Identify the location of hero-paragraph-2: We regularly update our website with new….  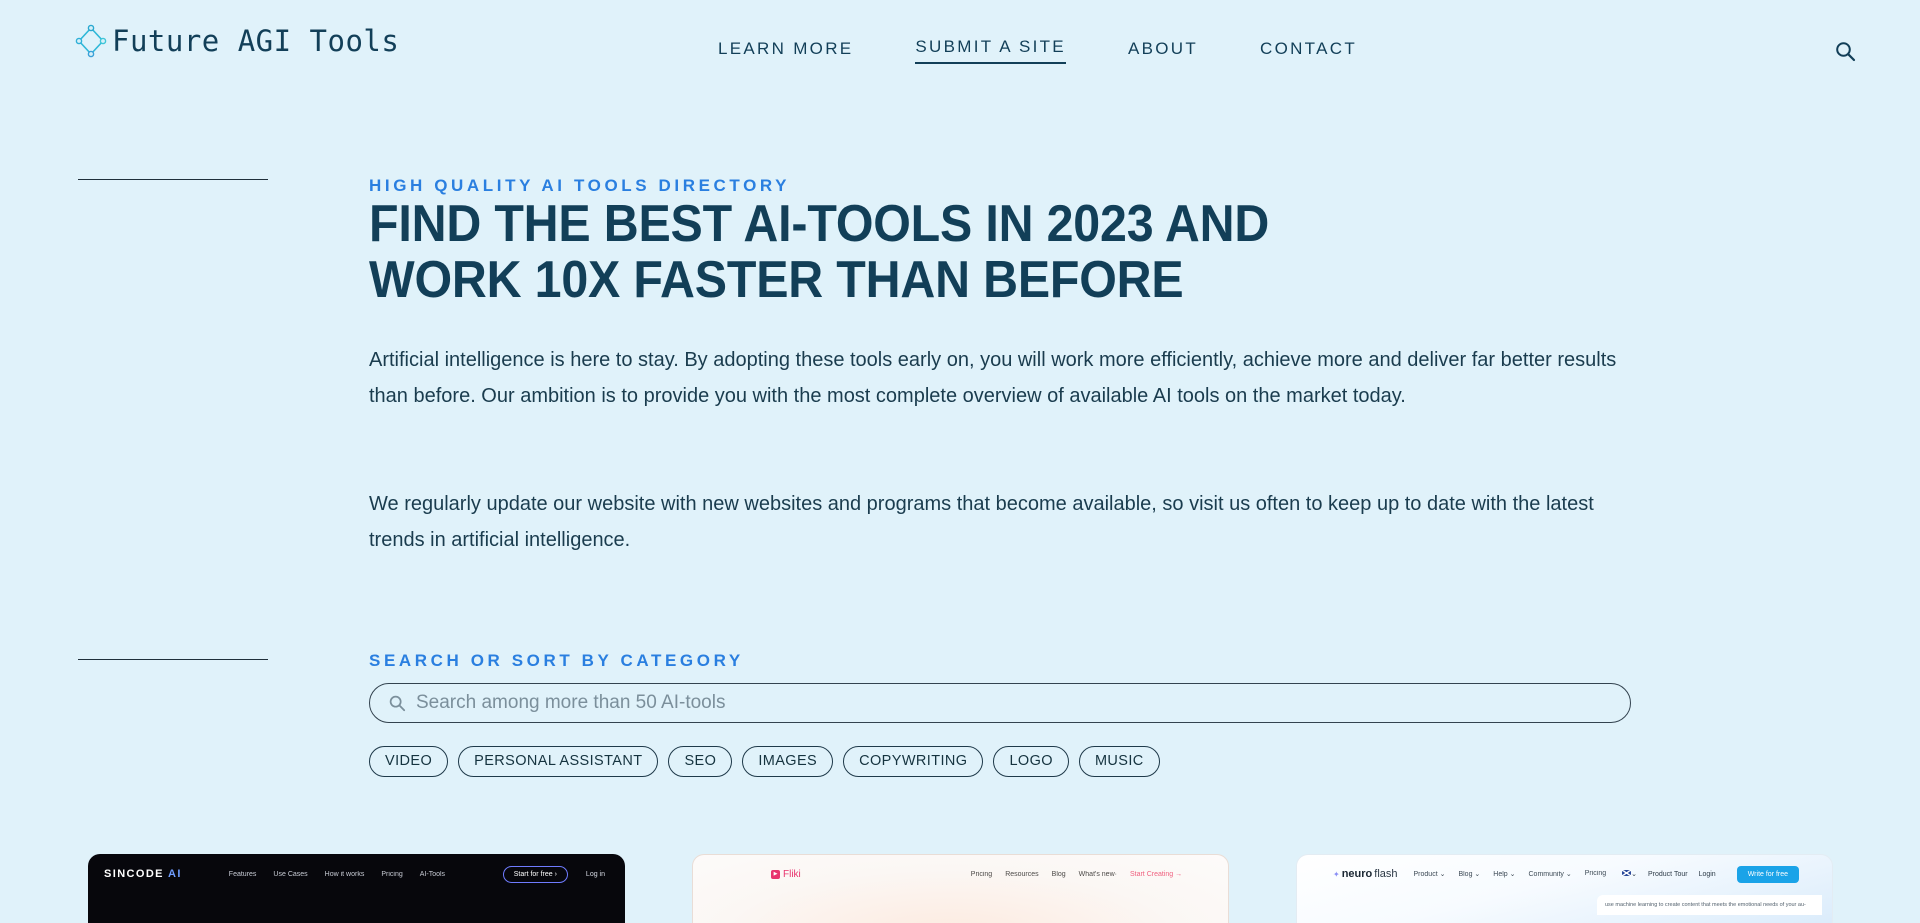
(981, 522).